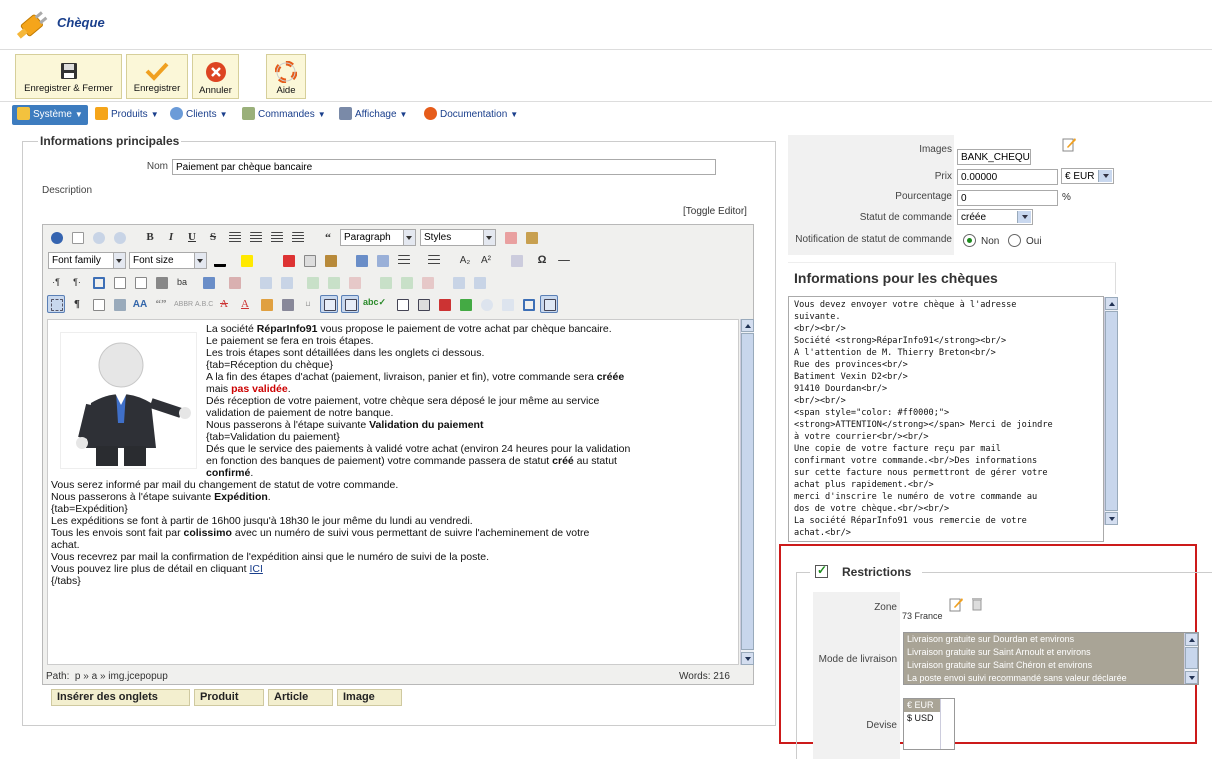 The height and width of the screenshot is (759, 1212). Describe the element at coordinates (486, 304) in the screenshot. I see `popup-icon` at that location.